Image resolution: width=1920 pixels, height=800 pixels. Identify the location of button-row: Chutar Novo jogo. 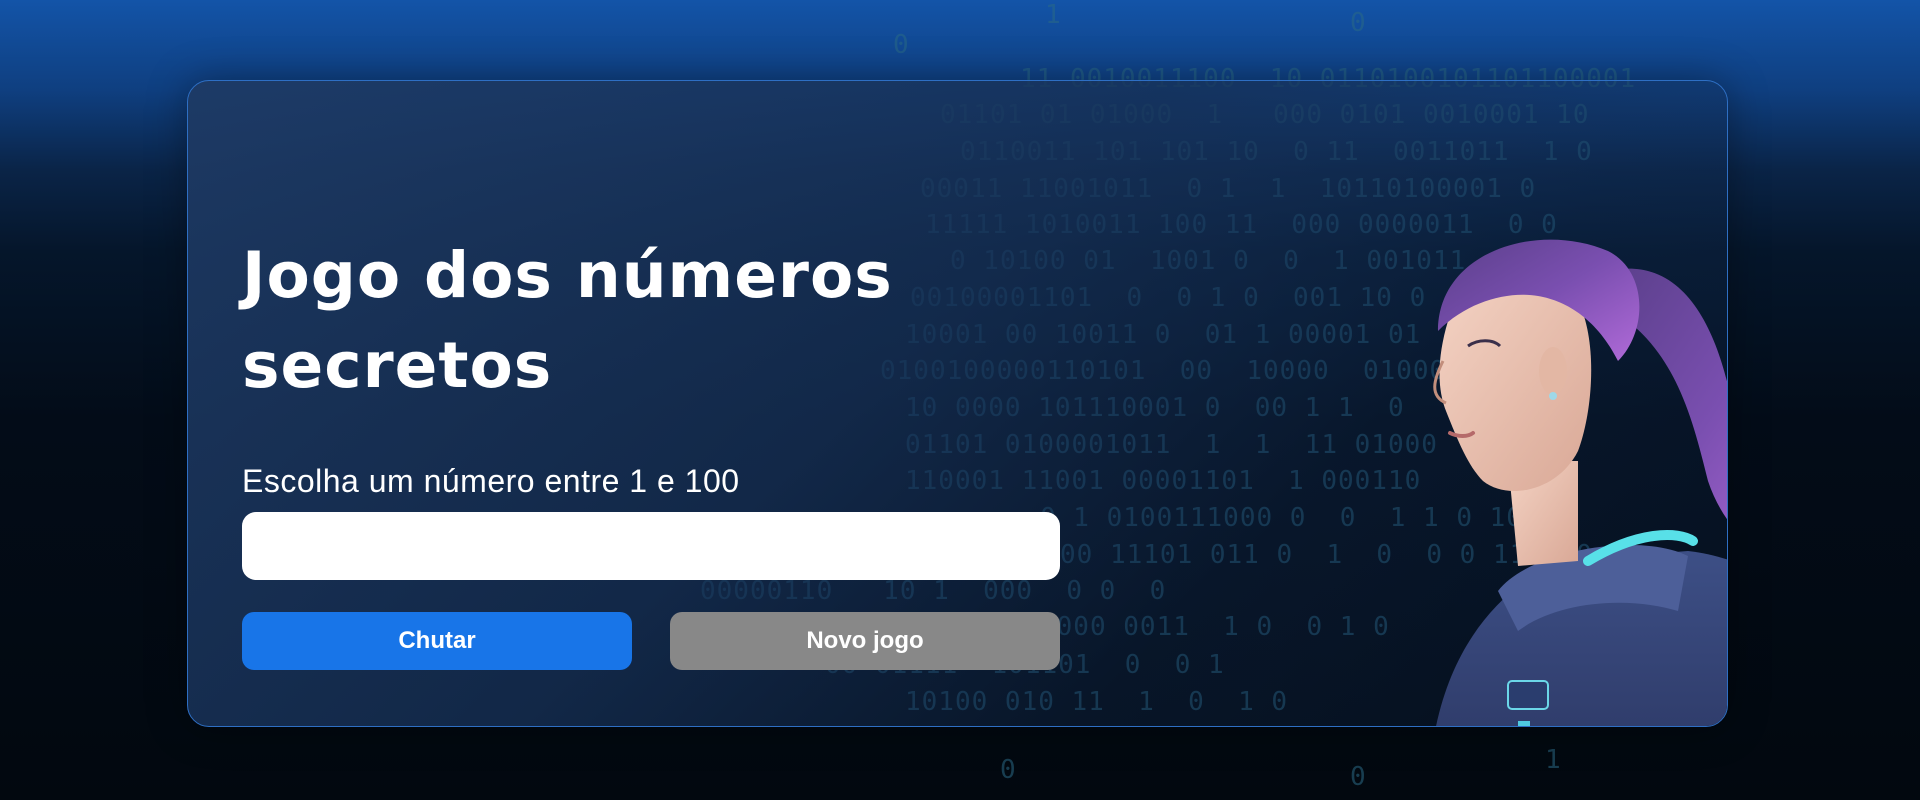
(651, 641).